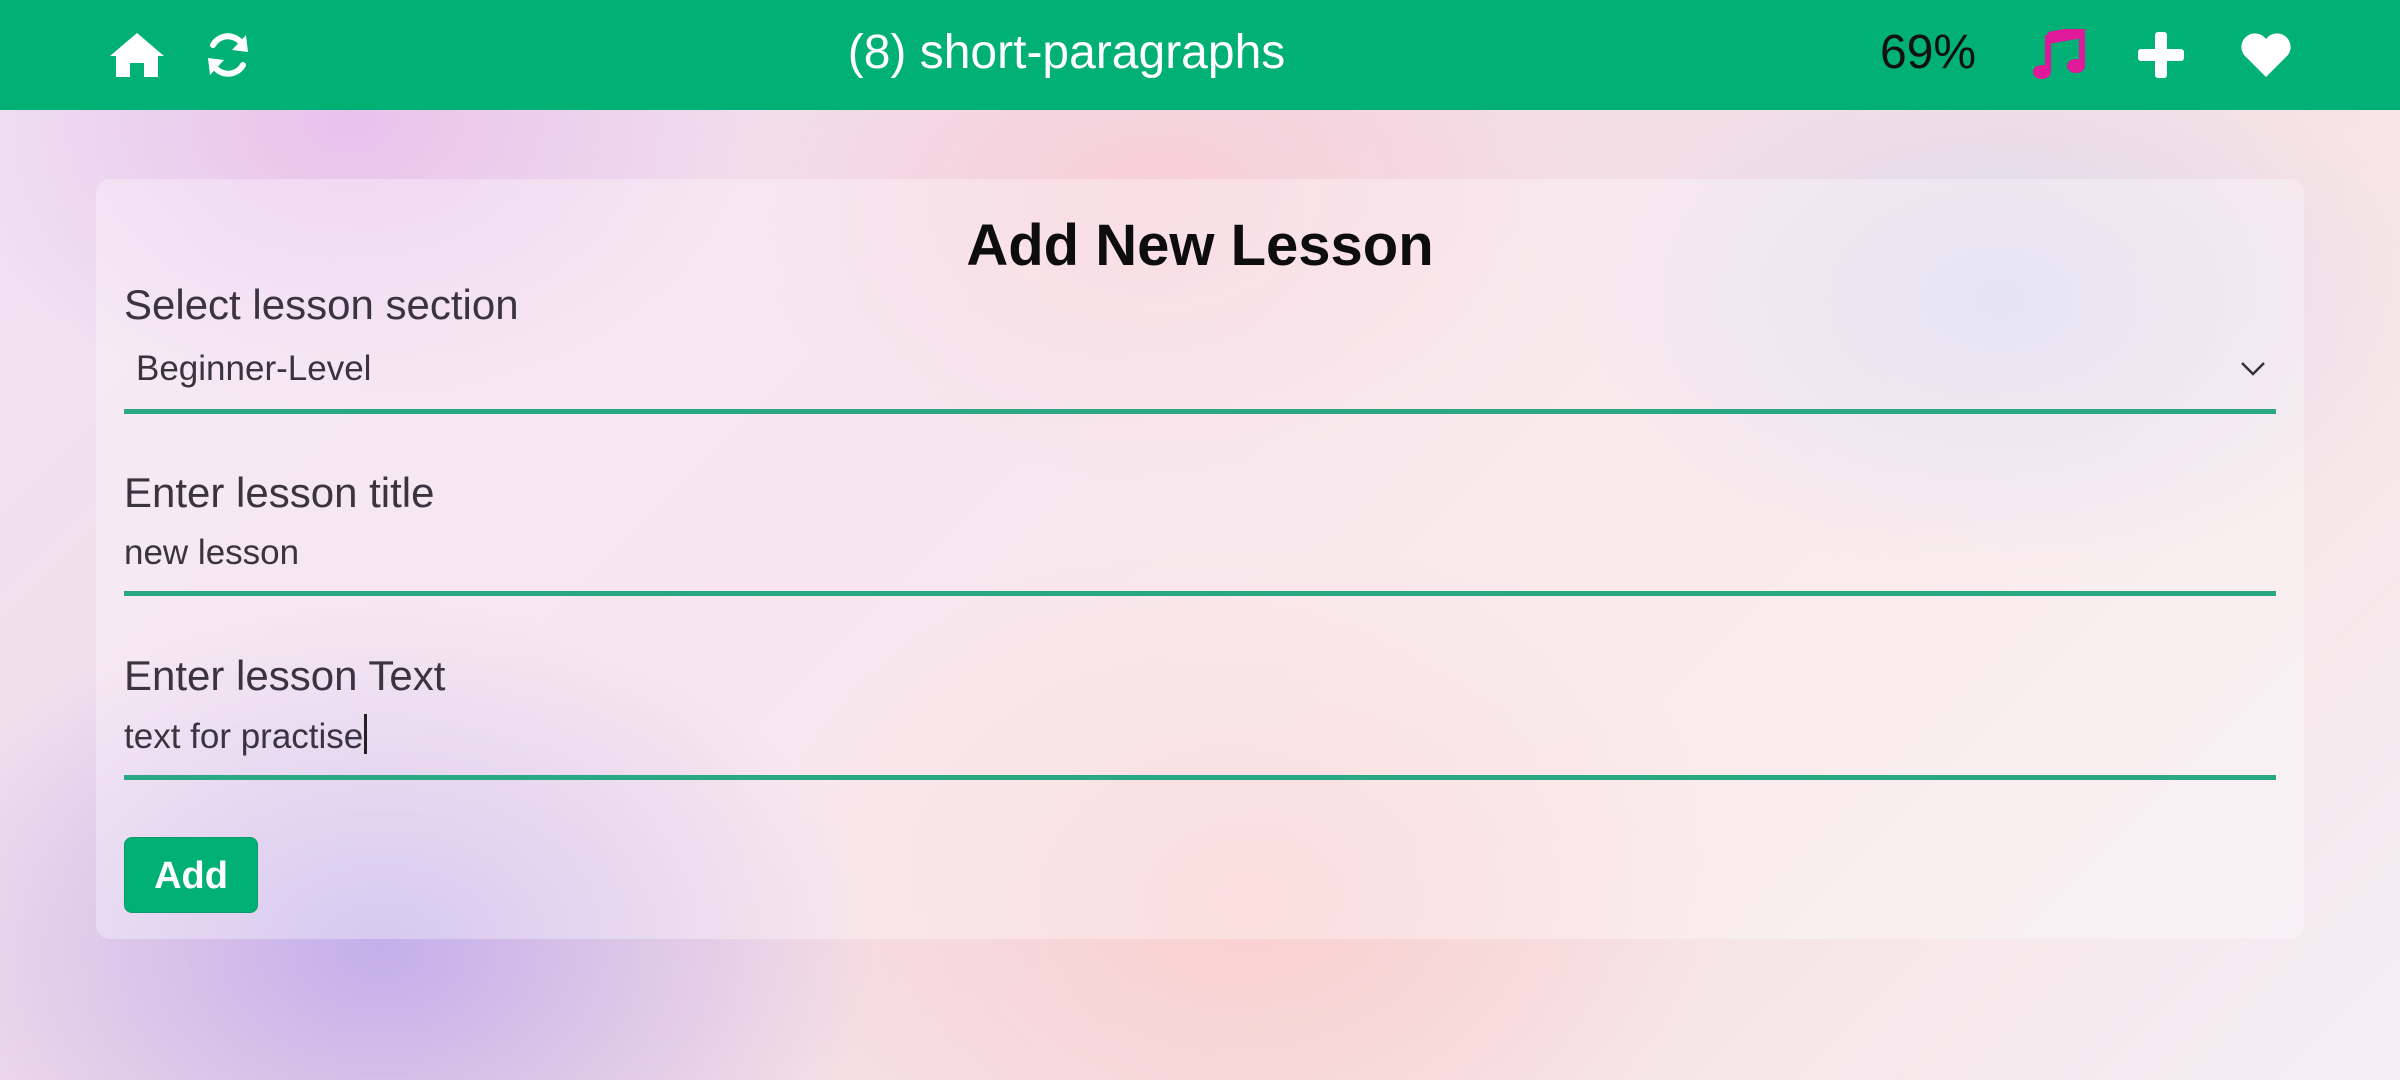 The height and width of the screenshot is (1080, 2400). Describe the element at coordinates (212, 552) in the screenshot. I see `lesson-title-value: new lesson` at that location.